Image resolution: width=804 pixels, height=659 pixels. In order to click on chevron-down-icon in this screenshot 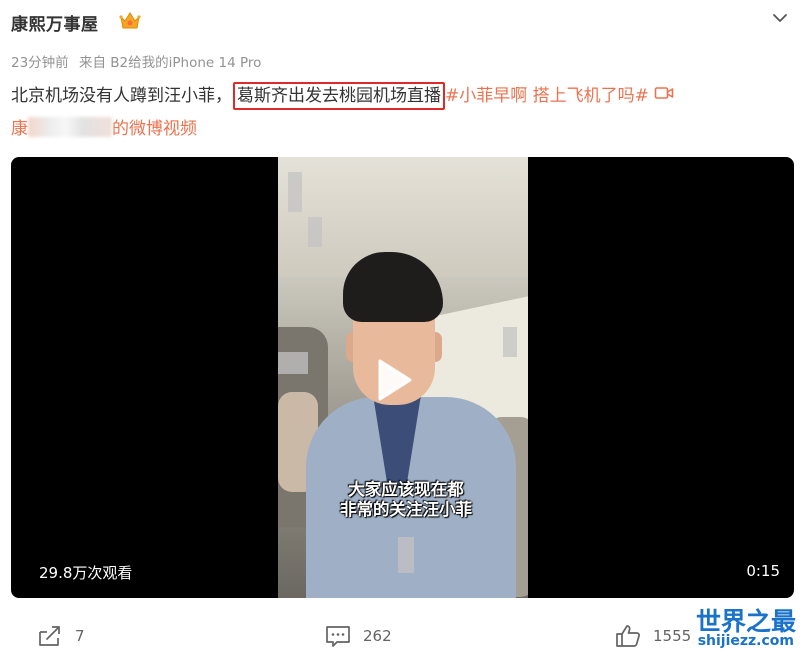, I will do `click(780, 18)`.